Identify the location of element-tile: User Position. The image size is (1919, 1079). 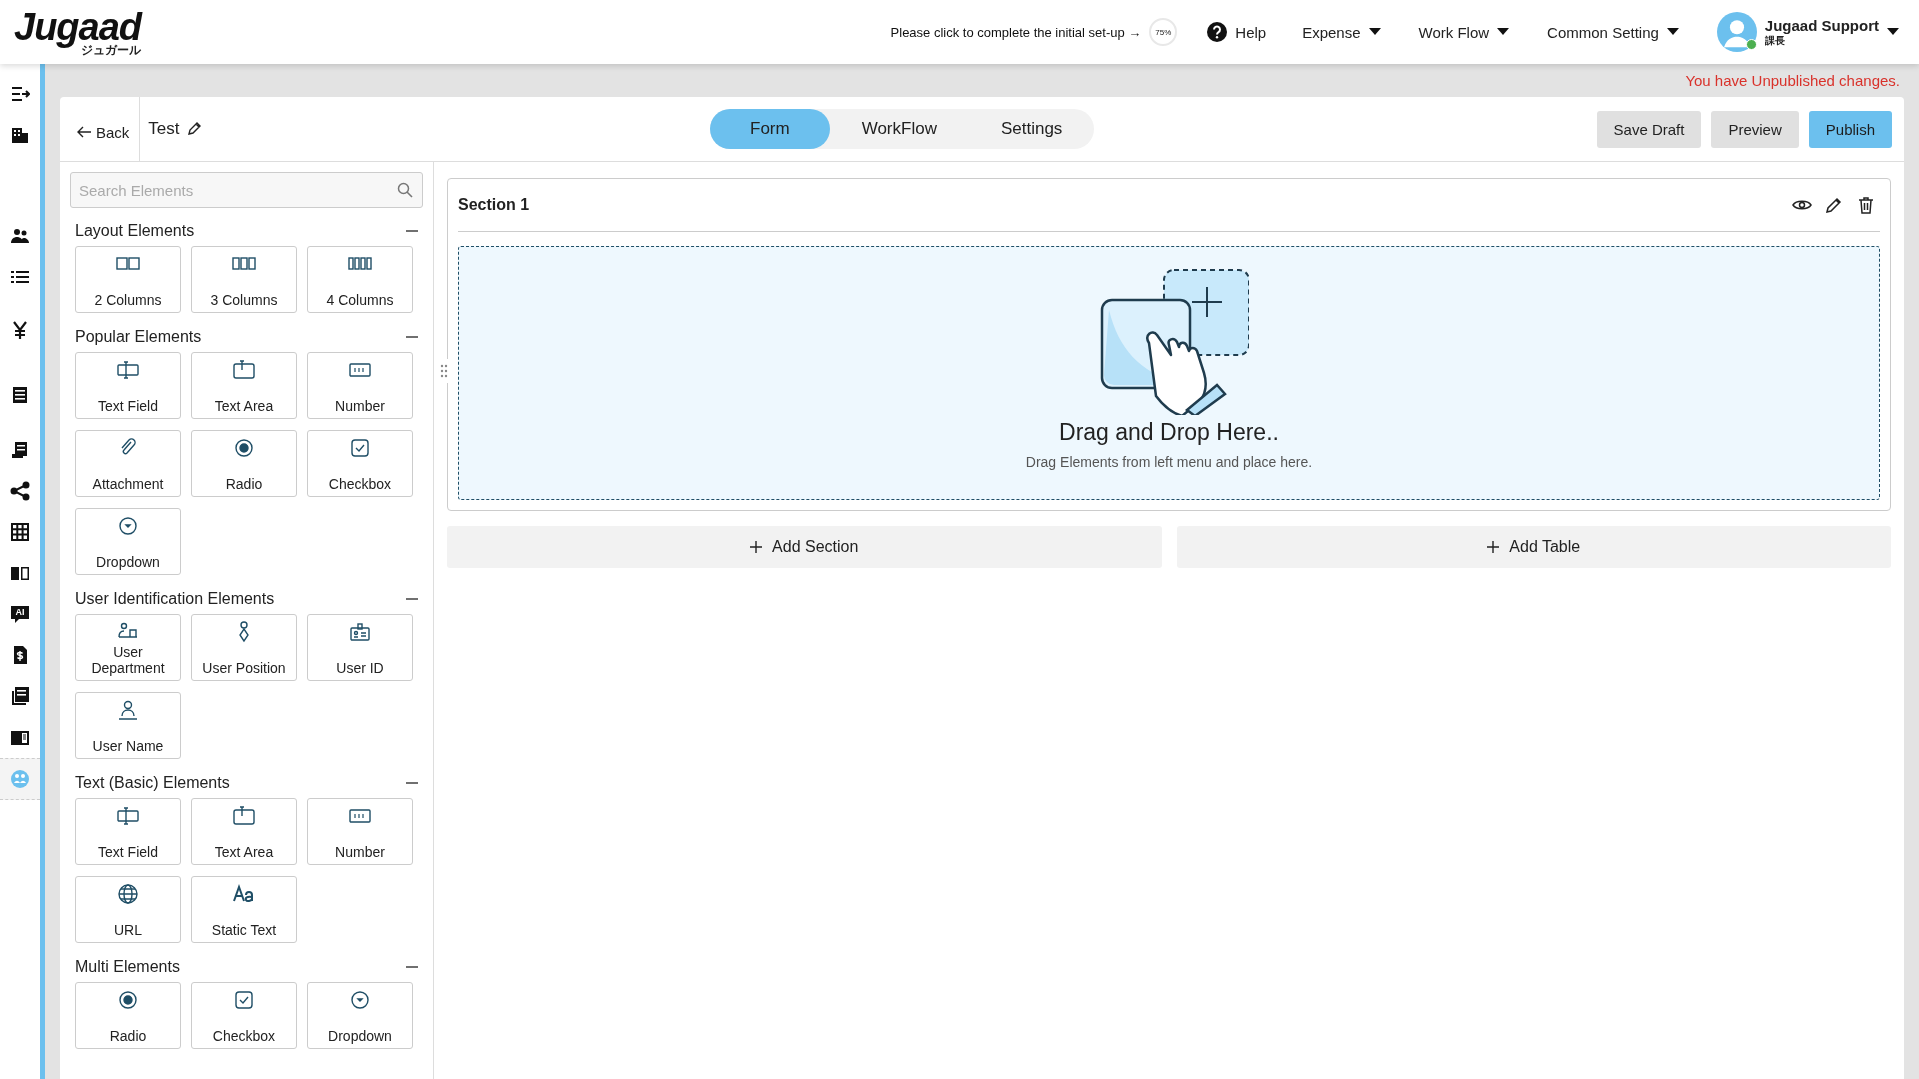
(244, 647).